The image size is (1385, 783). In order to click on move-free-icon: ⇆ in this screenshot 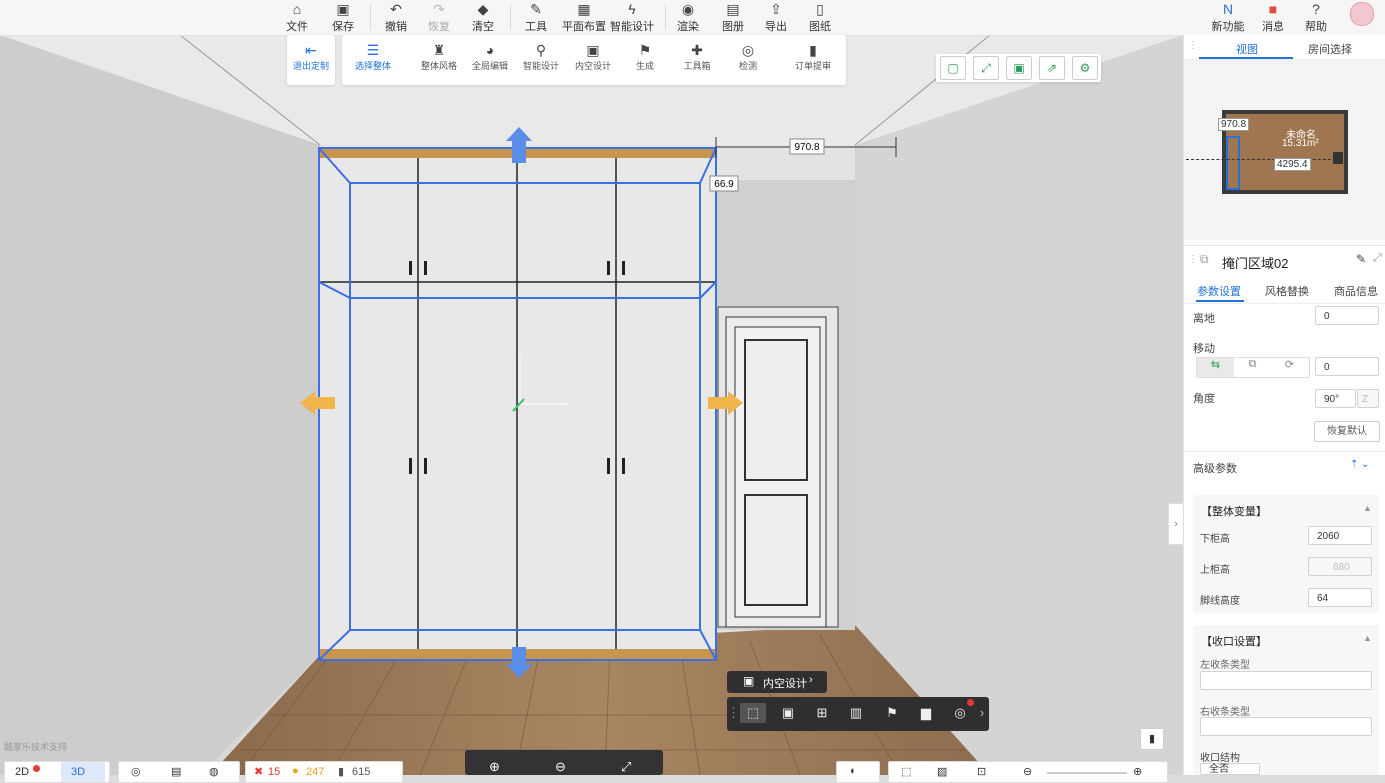, I will do `click(1215, 367)`.